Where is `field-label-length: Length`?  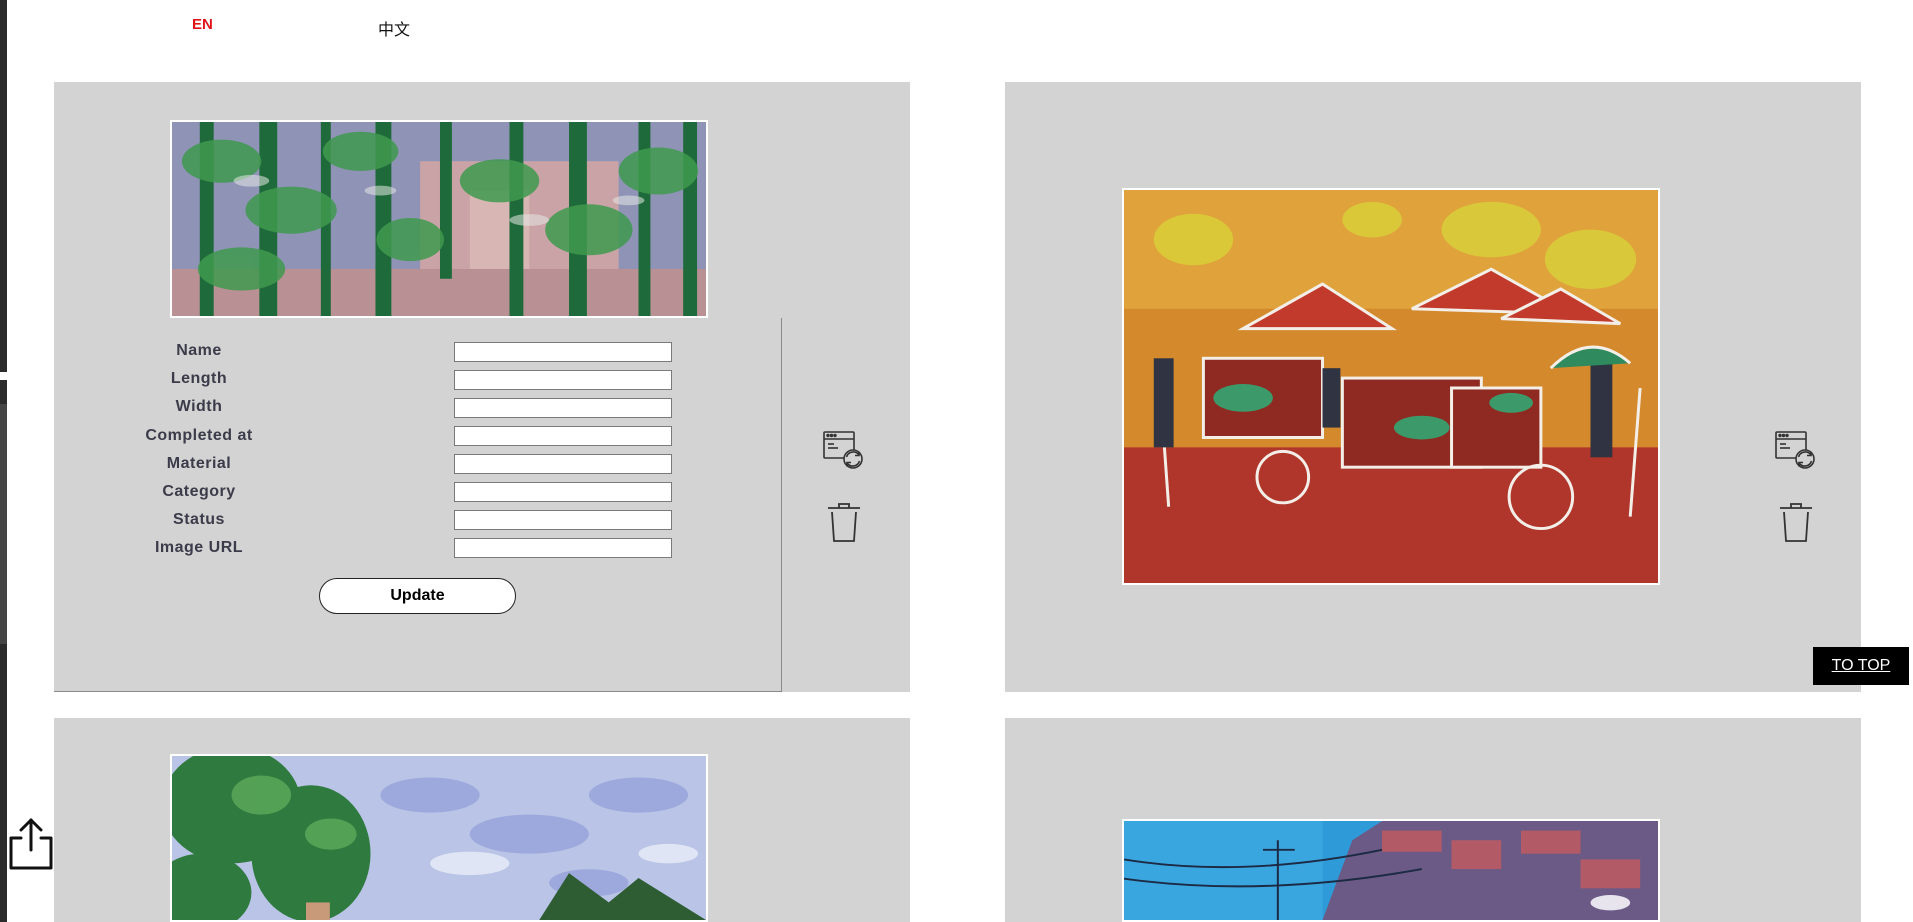
field-label-length: Length is located at coordinates (199, 378).